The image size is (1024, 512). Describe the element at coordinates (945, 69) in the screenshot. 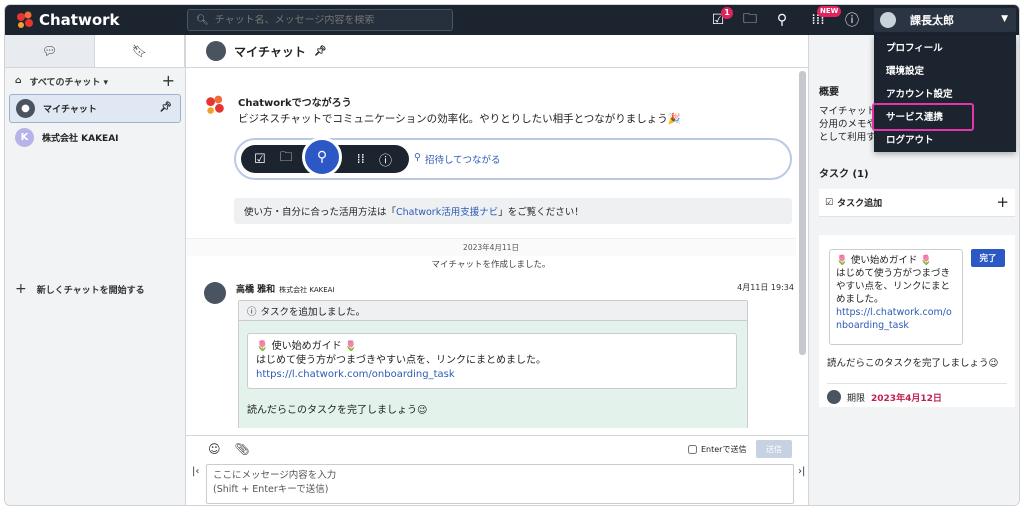

I see `menu-item-preferences: 環境設定` at that location.